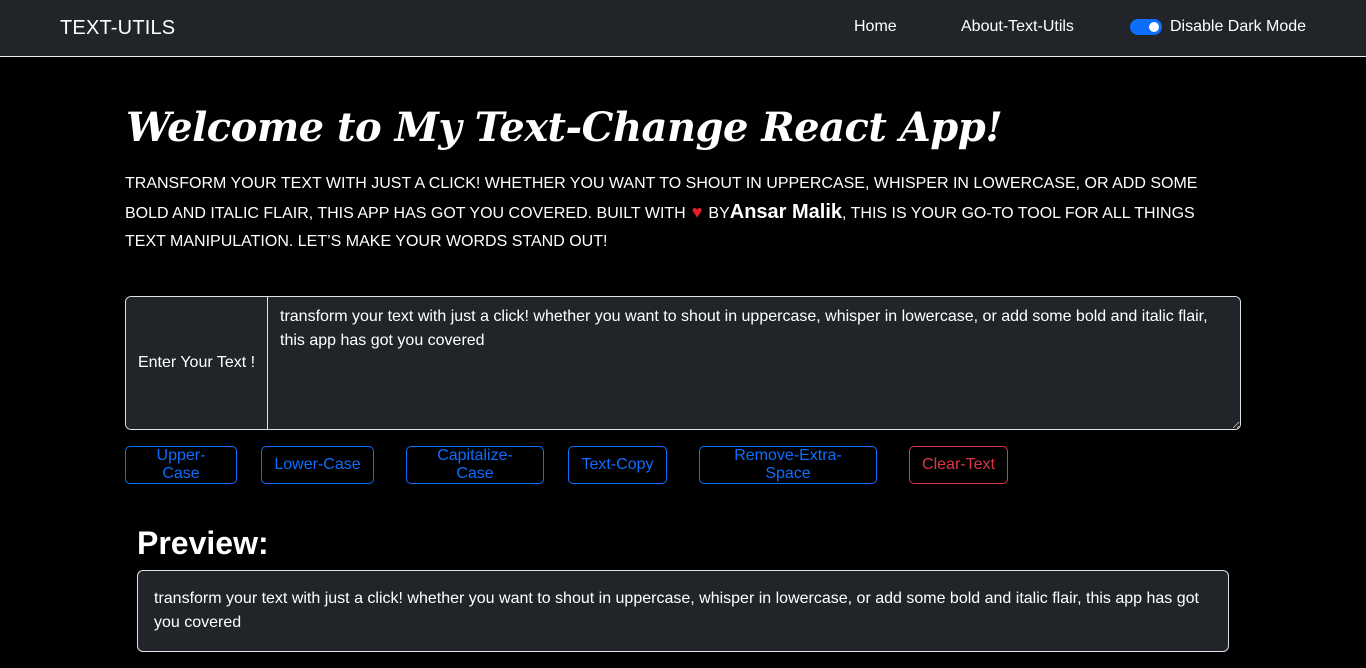  Describe the element at coordinates (203, 543) in the screenshot. I see `preview-heading: Preview:` at that location.